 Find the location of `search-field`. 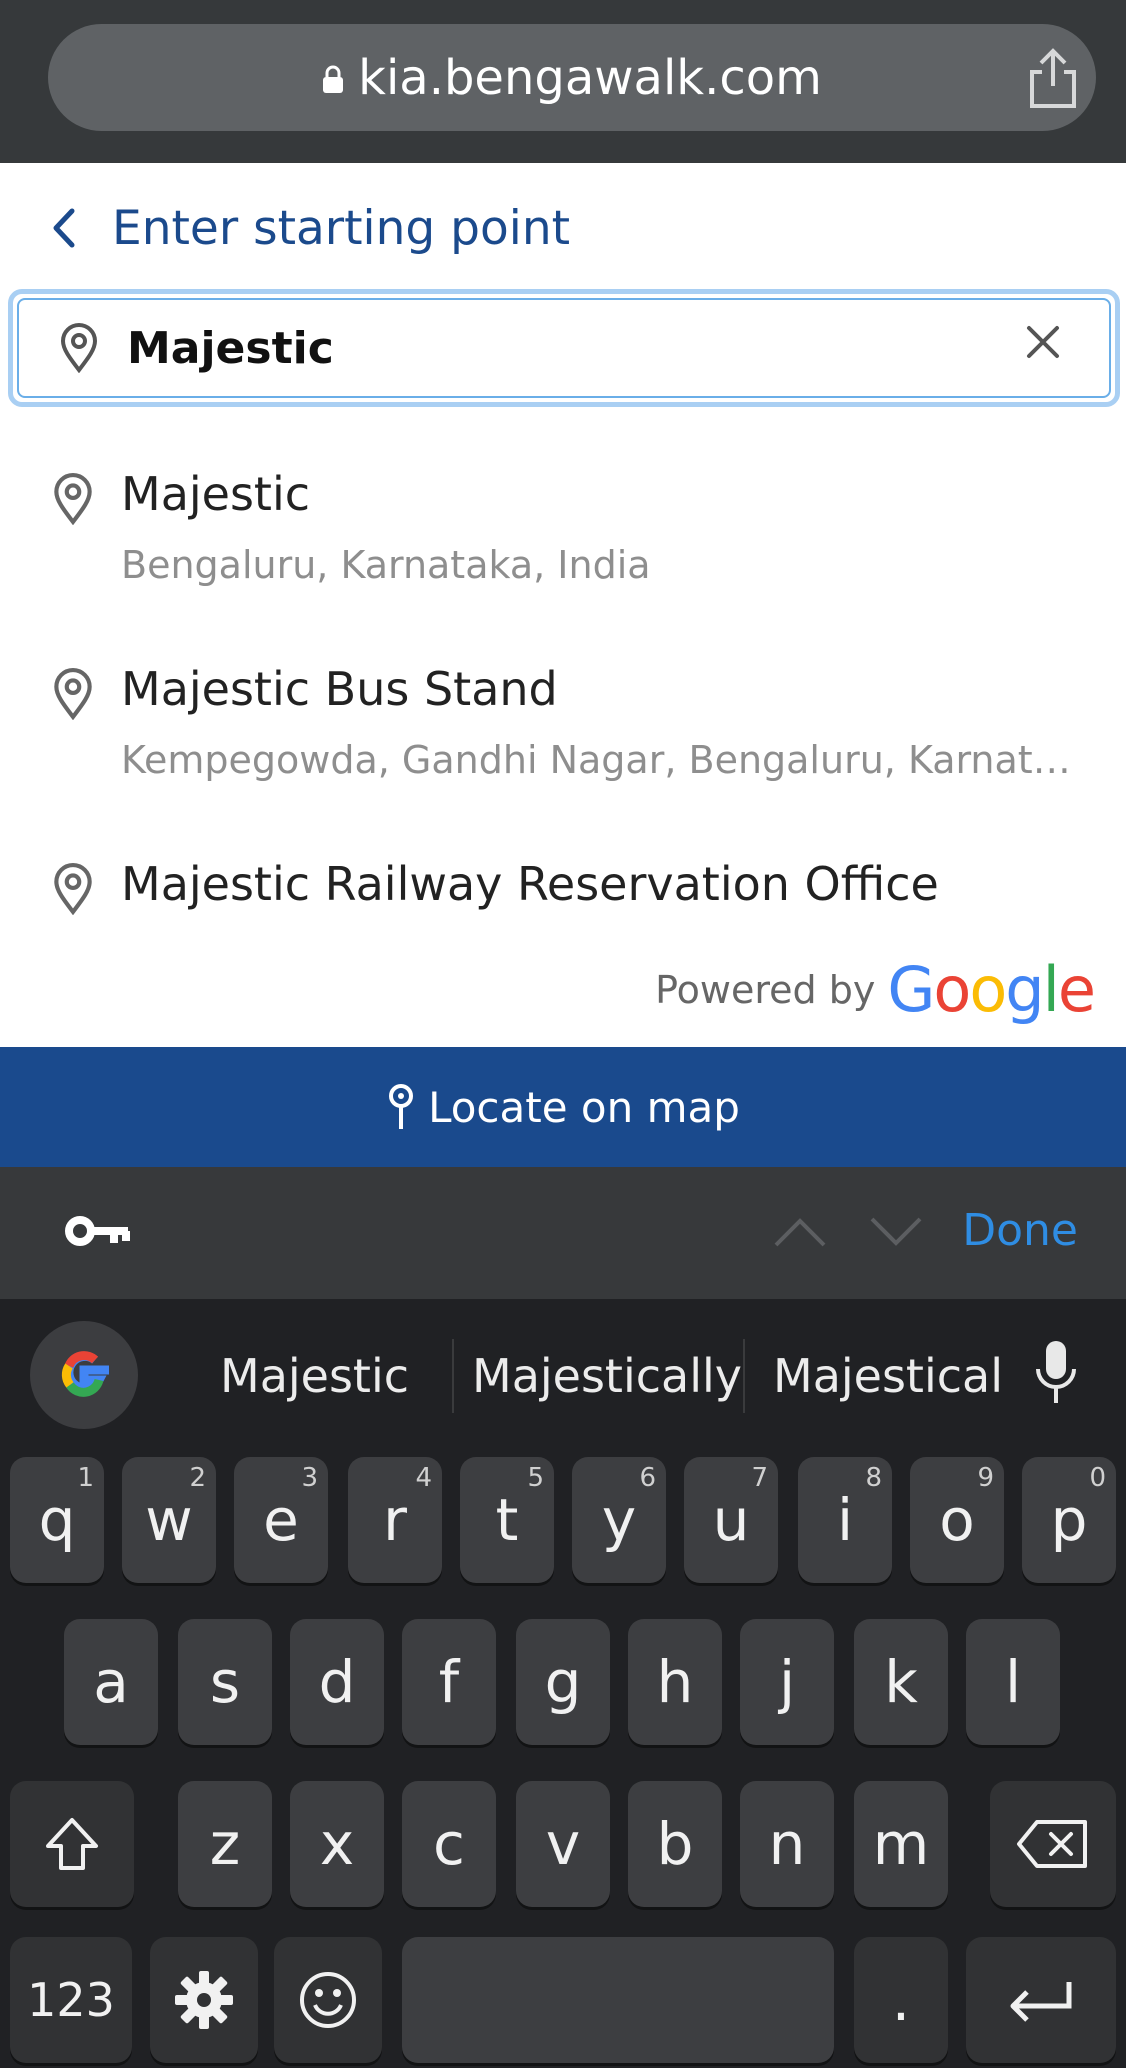

search-field is located at coordinates (564, 348).